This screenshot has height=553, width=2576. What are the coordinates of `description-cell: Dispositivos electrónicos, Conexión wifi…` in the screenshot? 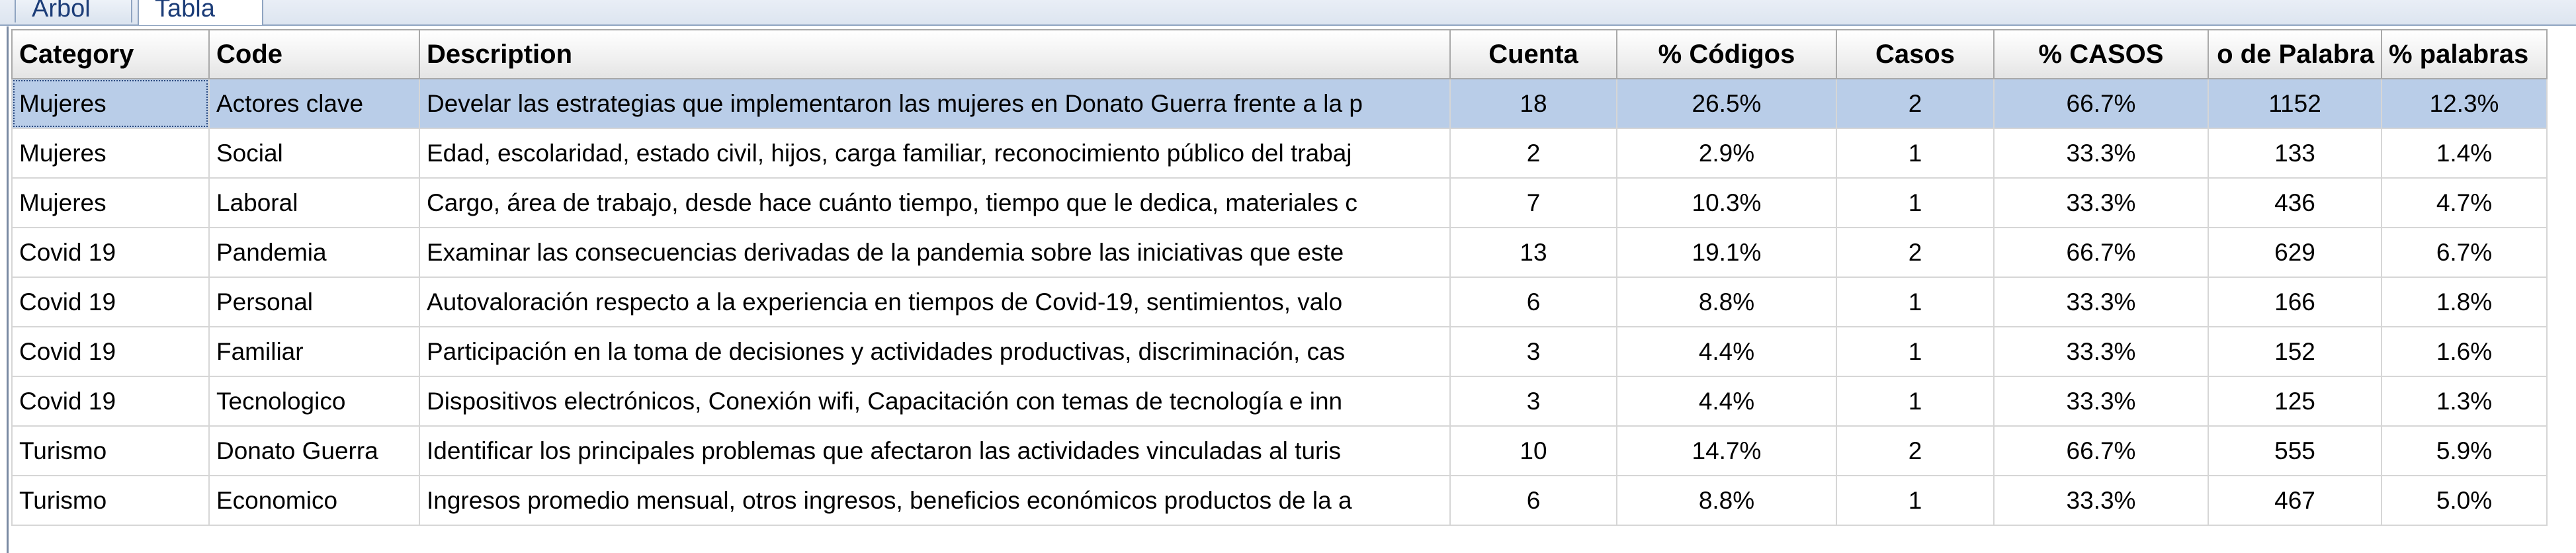 It's located at (935, 401).